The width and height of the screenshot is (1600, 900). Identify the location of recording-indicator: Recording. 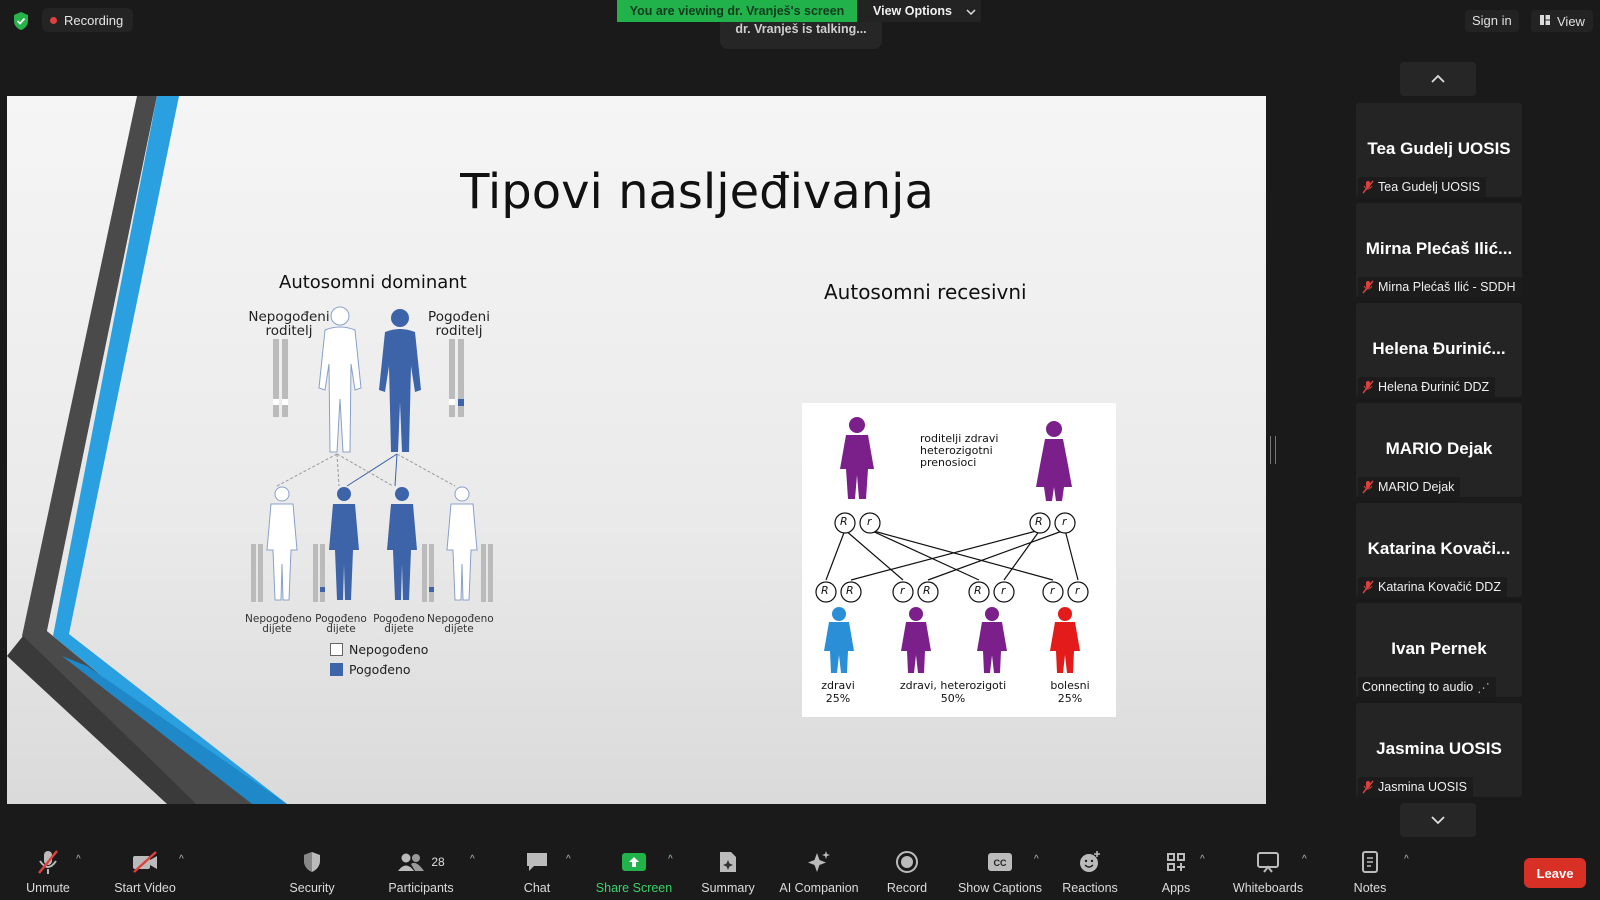
(88, 20).